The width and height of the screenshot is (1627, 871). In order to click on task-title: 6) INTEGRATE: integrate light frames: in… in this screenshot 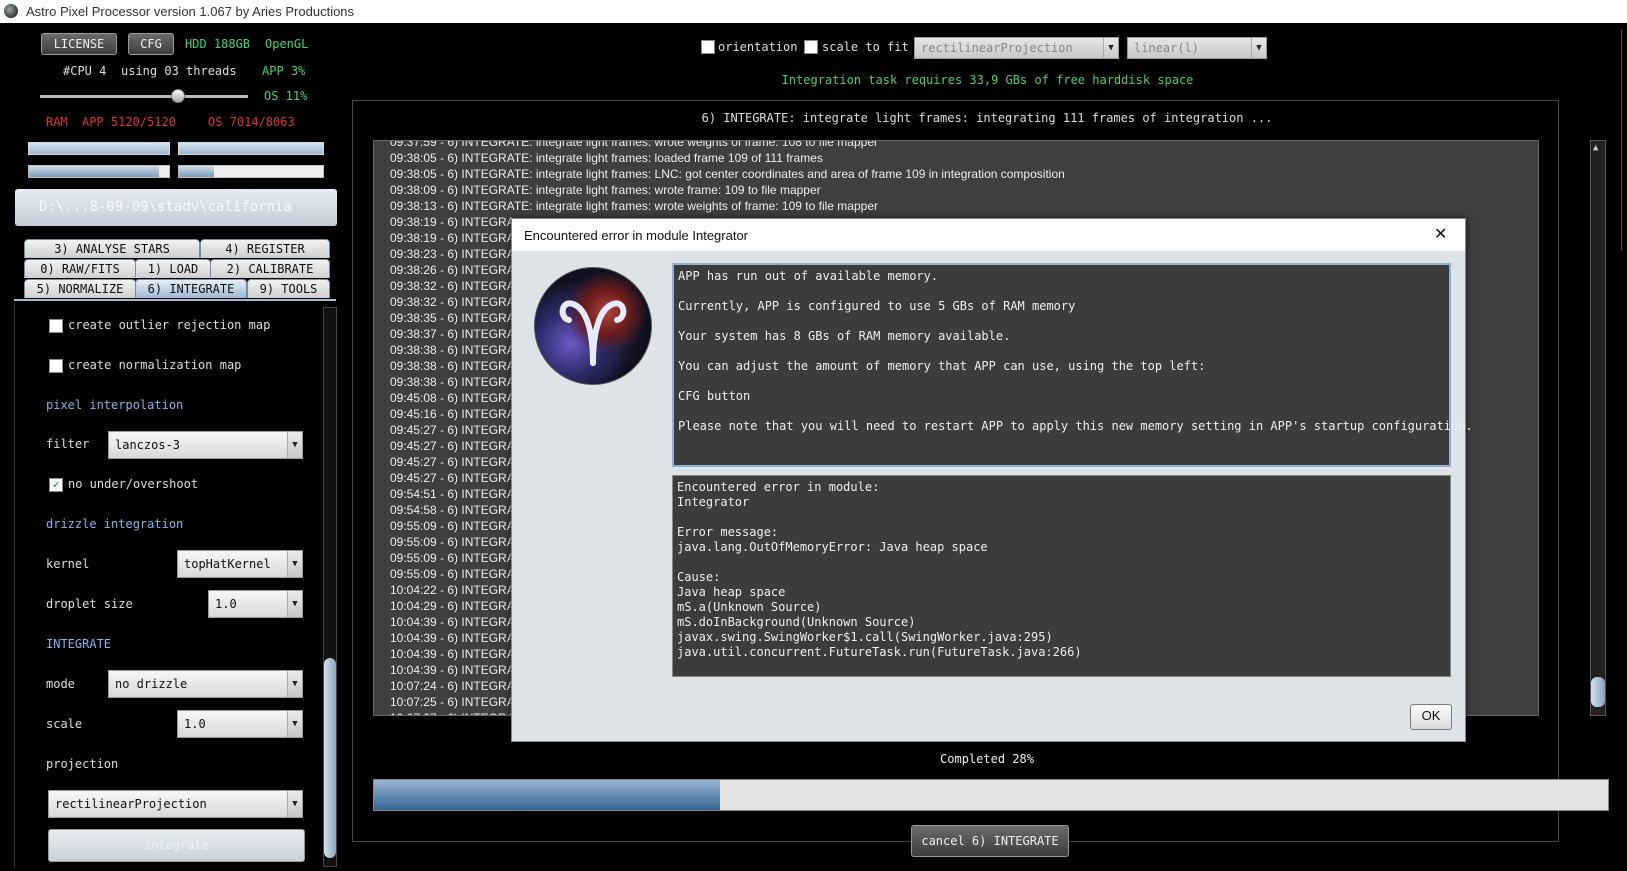, I will do `click(987, 118)`.